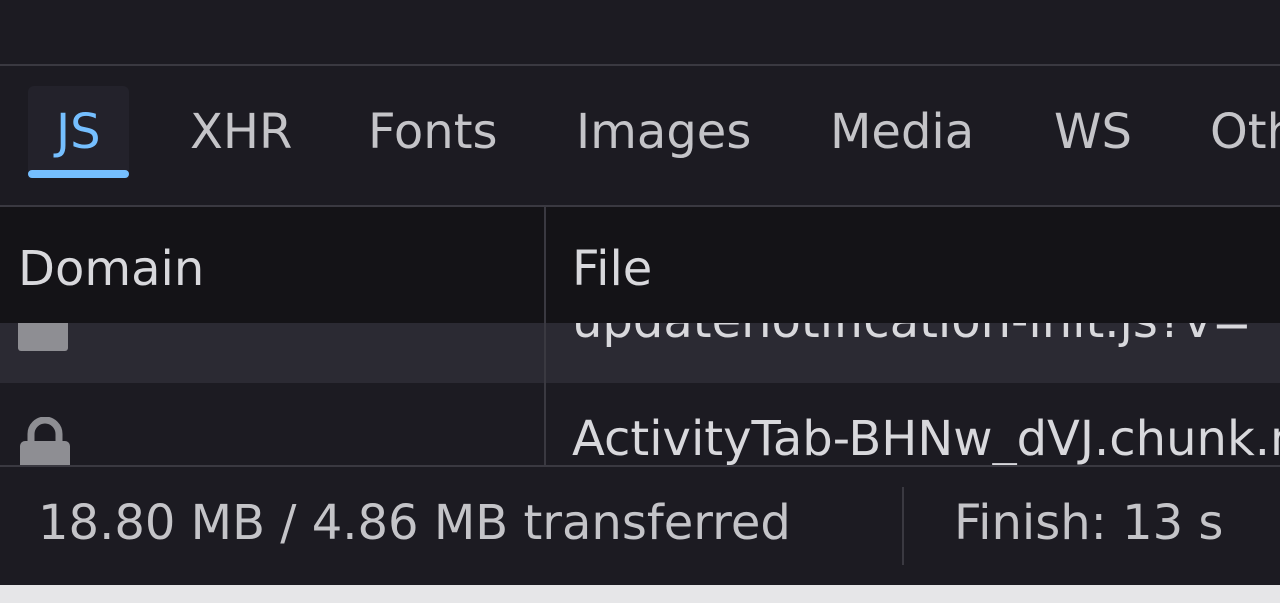 Image resolution: width=1280 pixels, height=603 pixels. Describe the element at coordinates (640, 33) in the screenshot. I see `toolbar-strip` at that location.